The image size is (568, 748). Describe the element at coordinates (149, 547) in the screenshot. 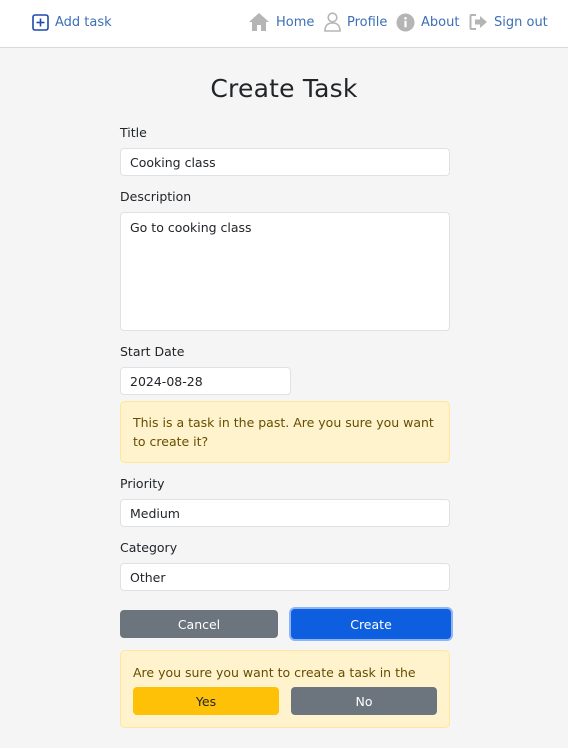

I see `category-label: Category` at that location.